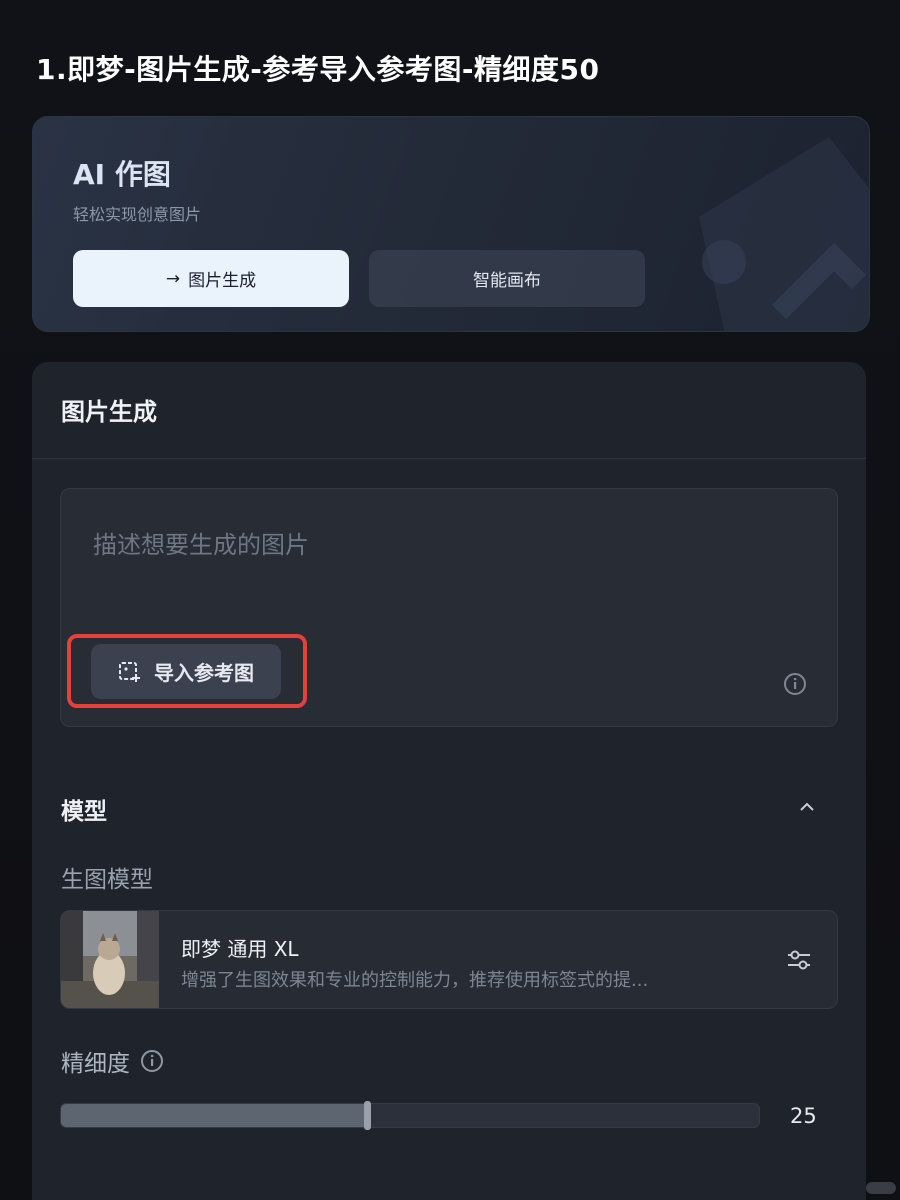 The height and width of the screenshot is (1200, 900). What do you see at coordinates (410, 1115) in the screenshot?
I see `detail-slider-track` at bounding box center [410, 1115].